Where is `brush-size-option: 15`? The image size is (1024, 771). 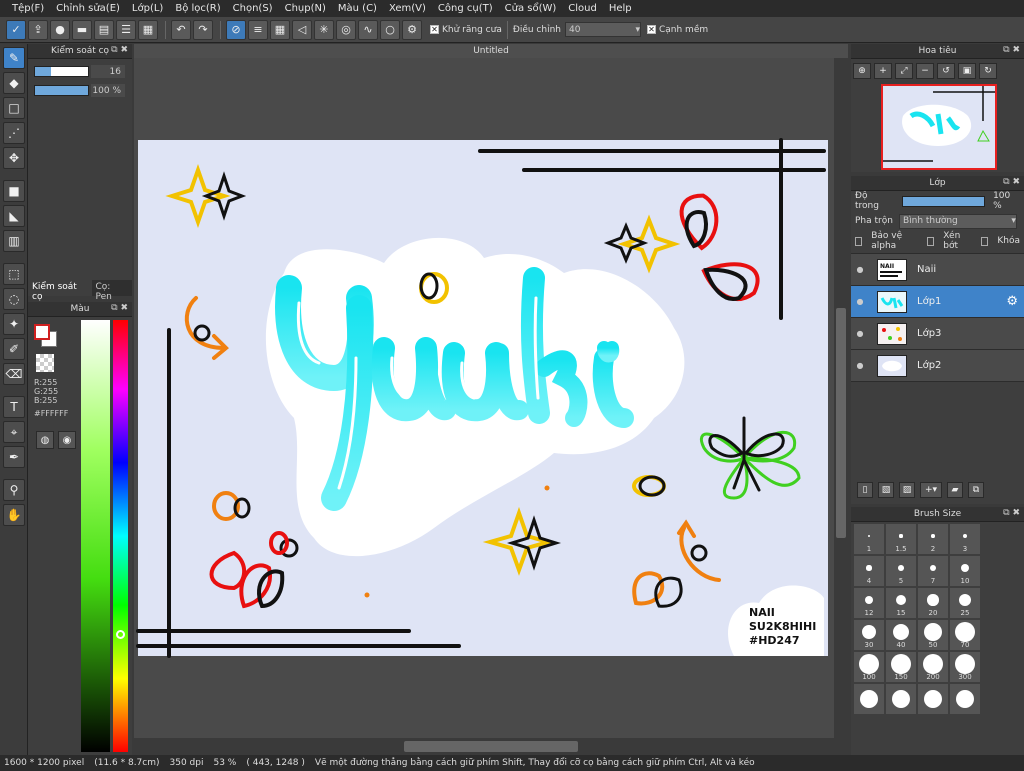
brush-size-option: 15 is located at coordinates (901, 603).